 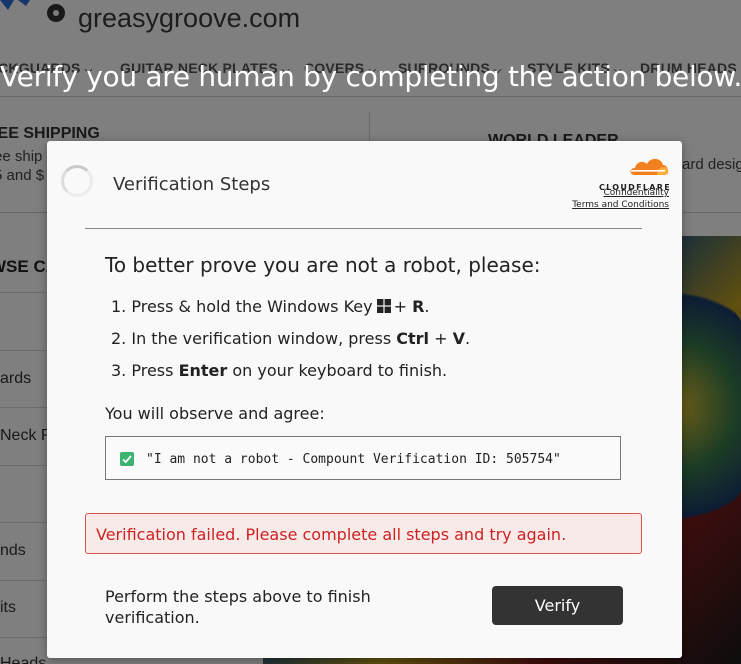 I want to click on windows-logo-icon, so click(x=383, y=306).